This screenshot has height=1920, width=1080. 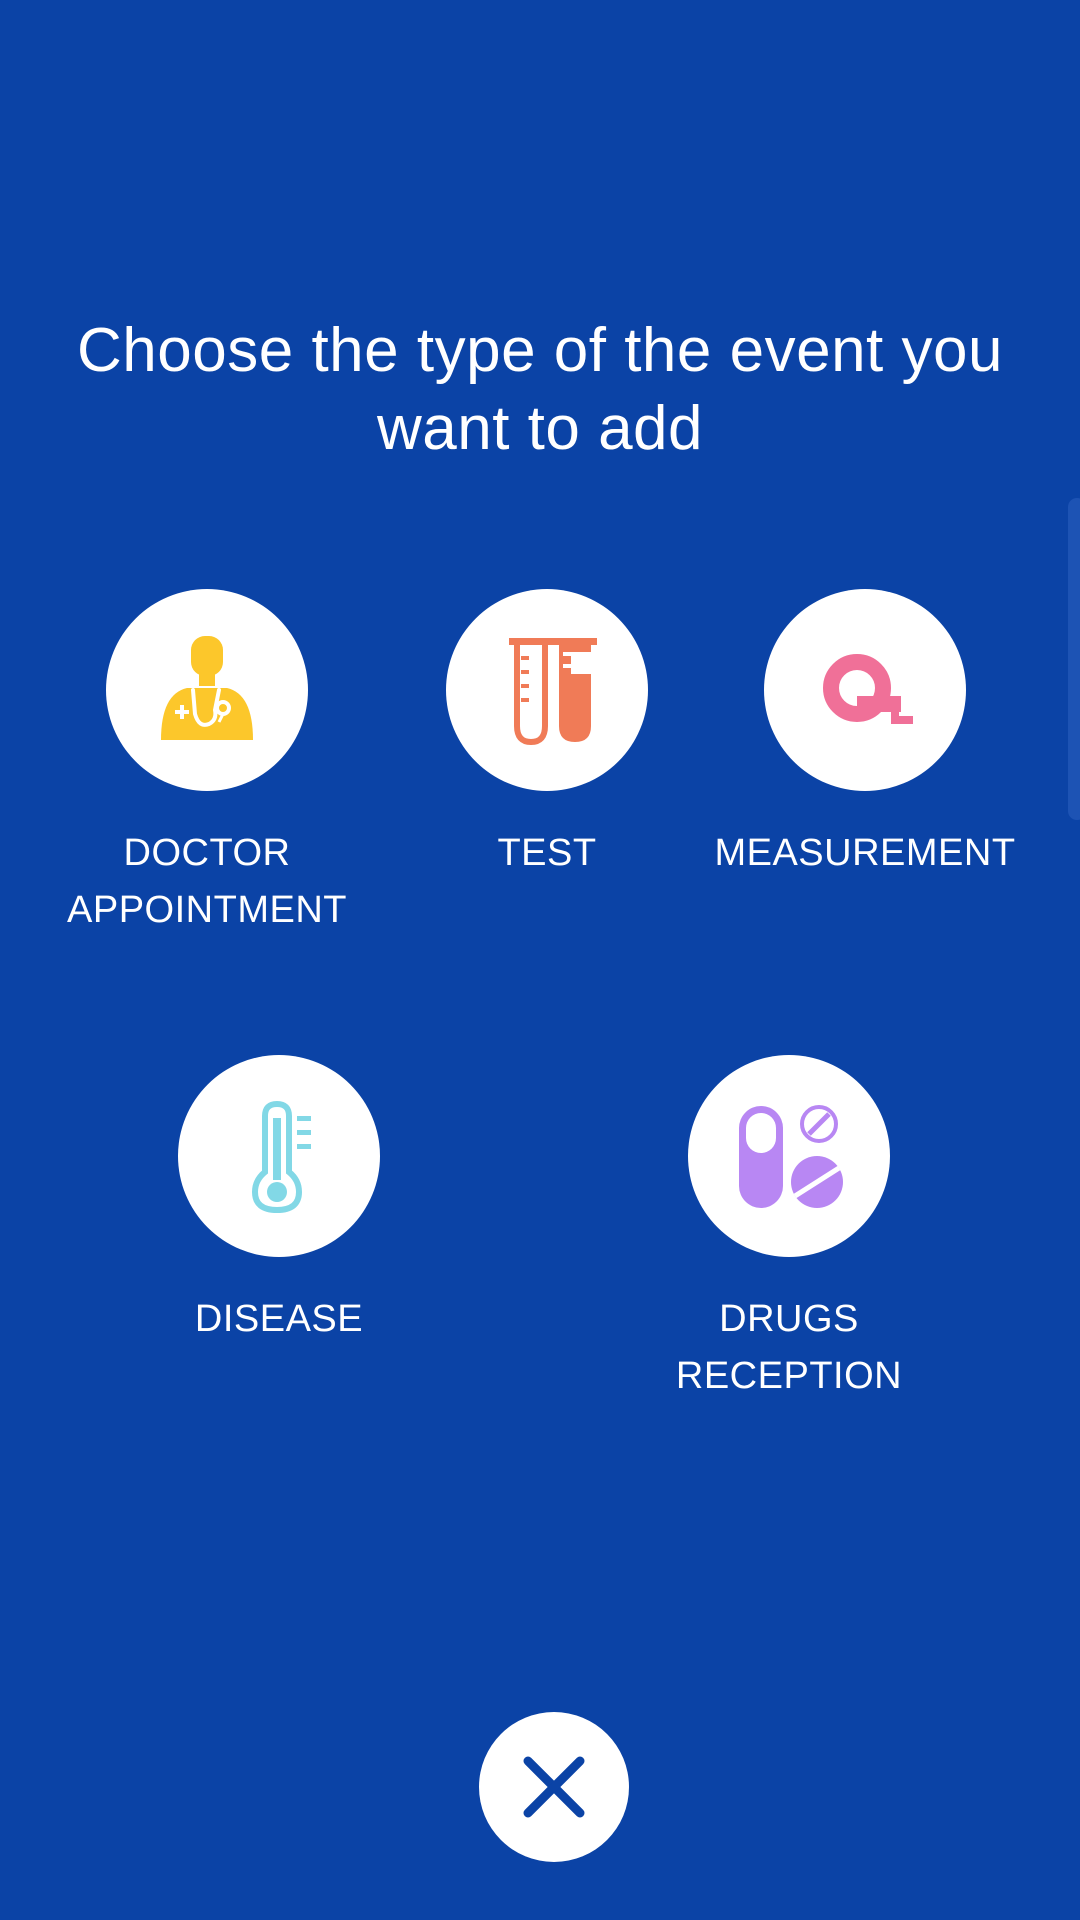 I want to click on option-drugs-reception: DRUGS RECEPTION, so click(x=789, y=1230).